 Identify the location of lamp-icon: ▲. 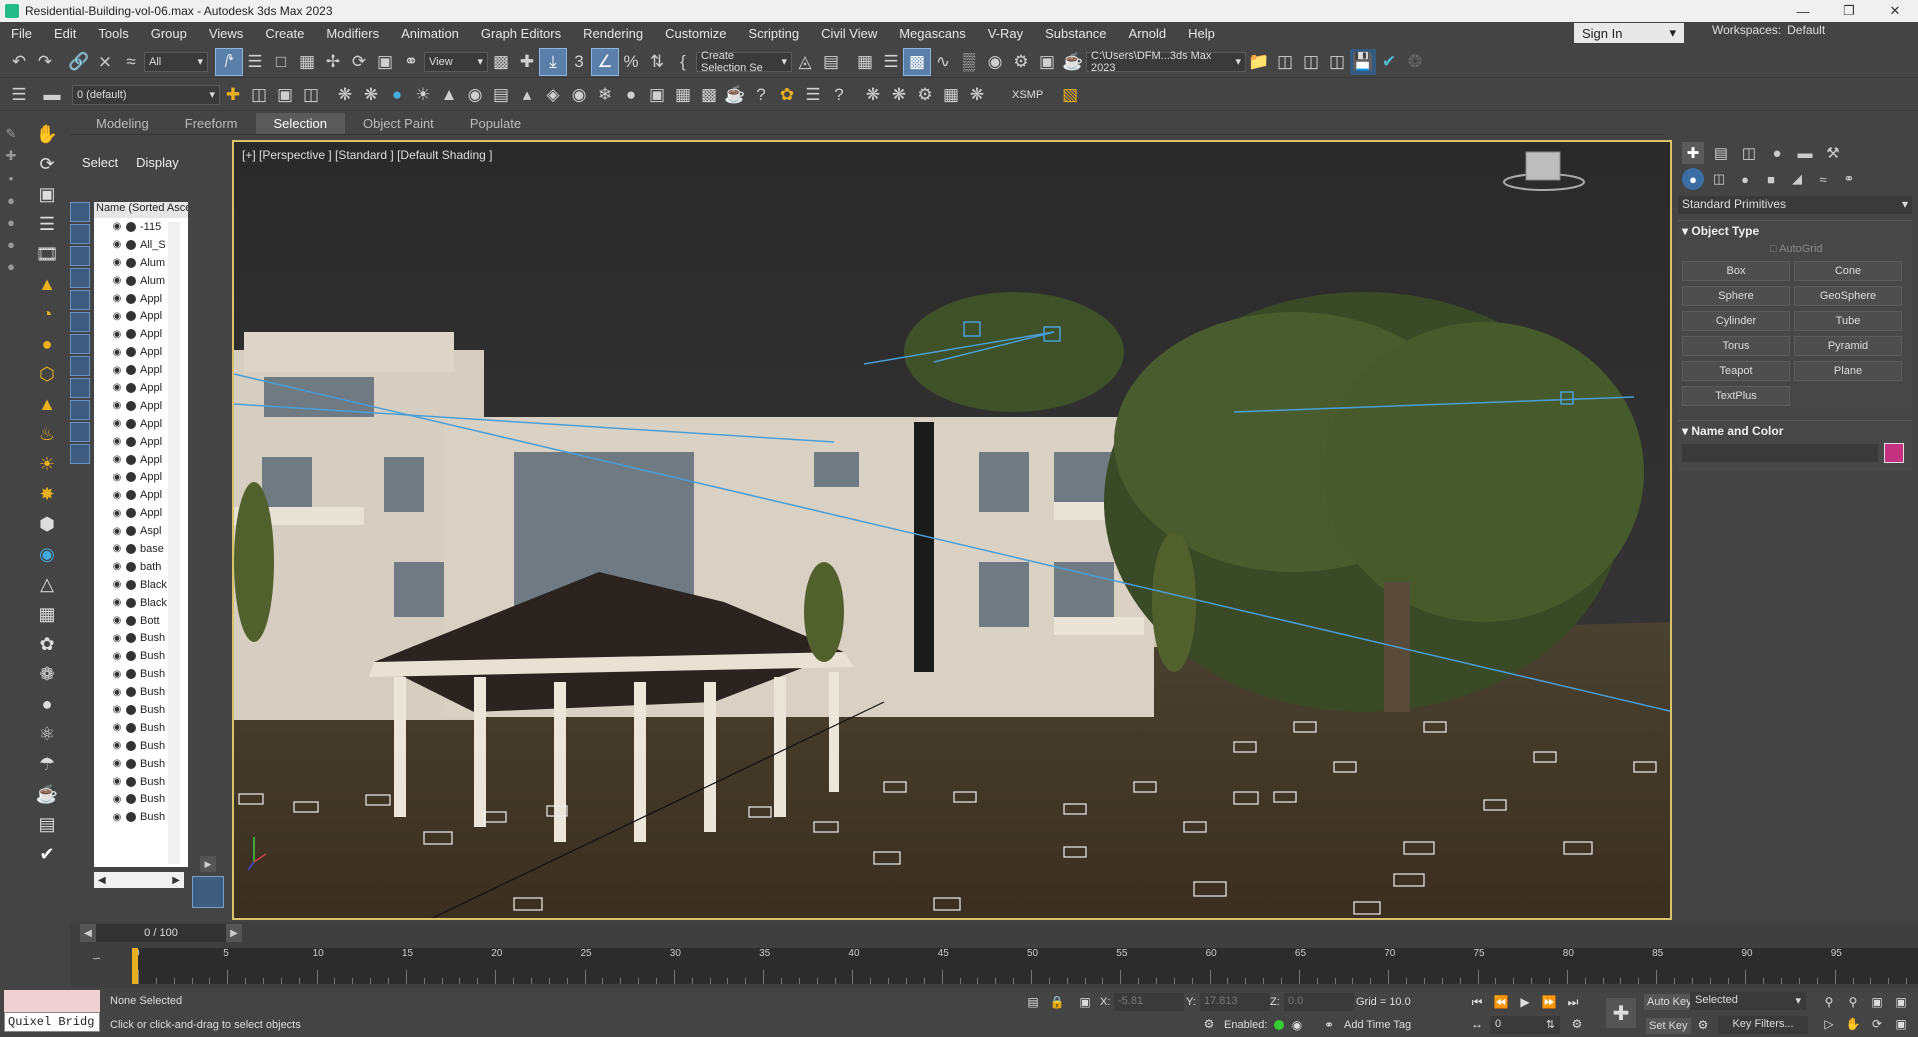
(47, 284).